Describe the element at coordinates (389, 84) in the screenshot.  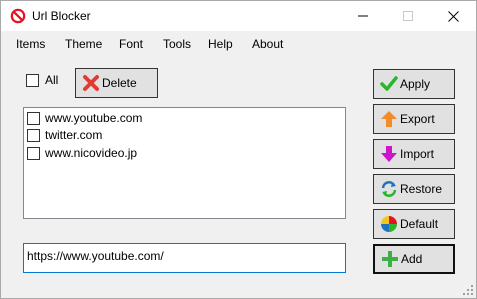
I see `checkmark-icon` at that location.